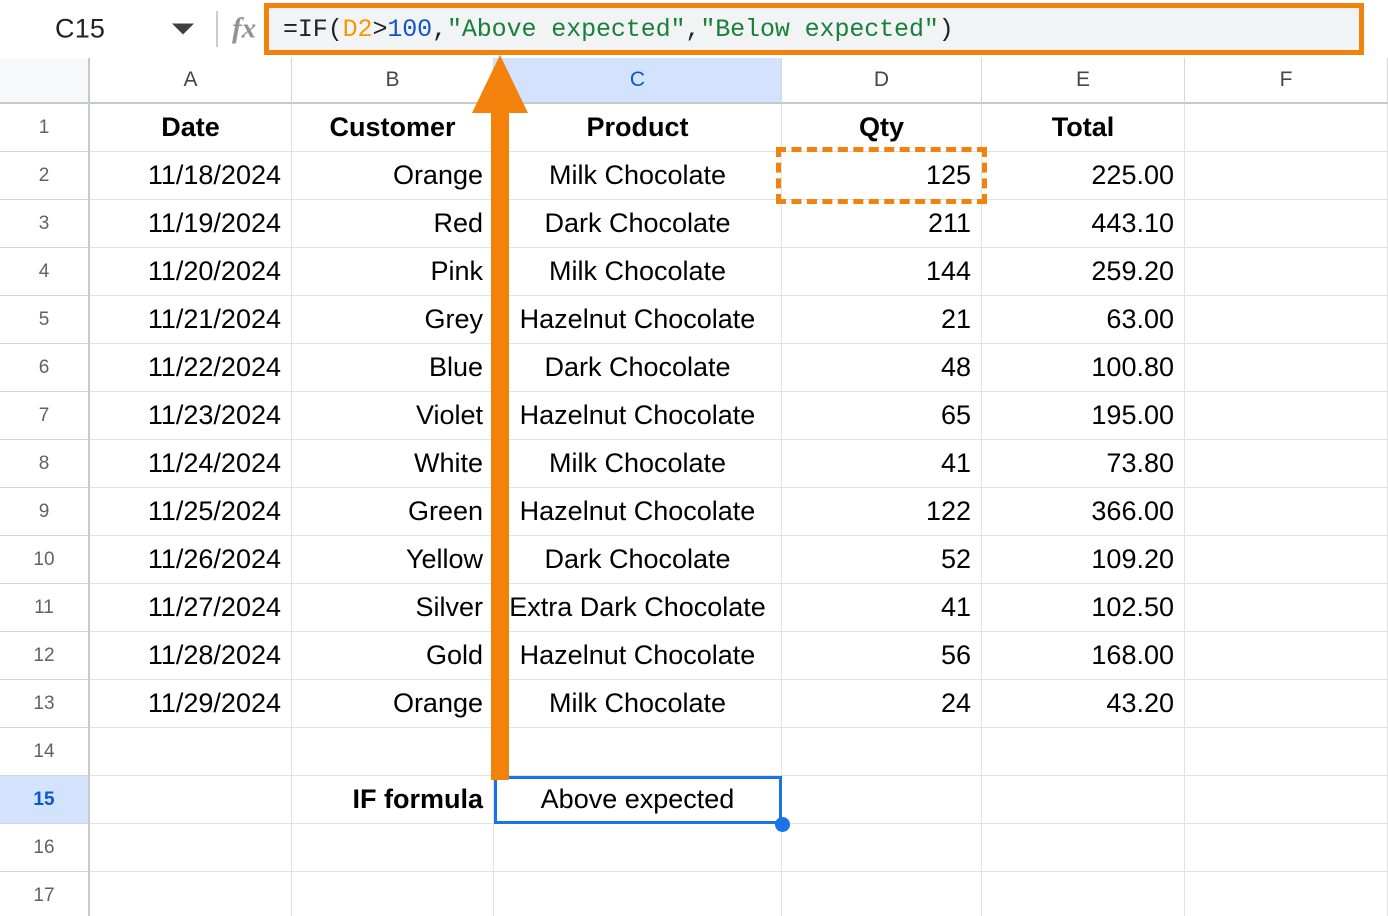  Describe the element at coordinates (393, 272) in the screenshot. I see `cell-customer: Pink` at that location.